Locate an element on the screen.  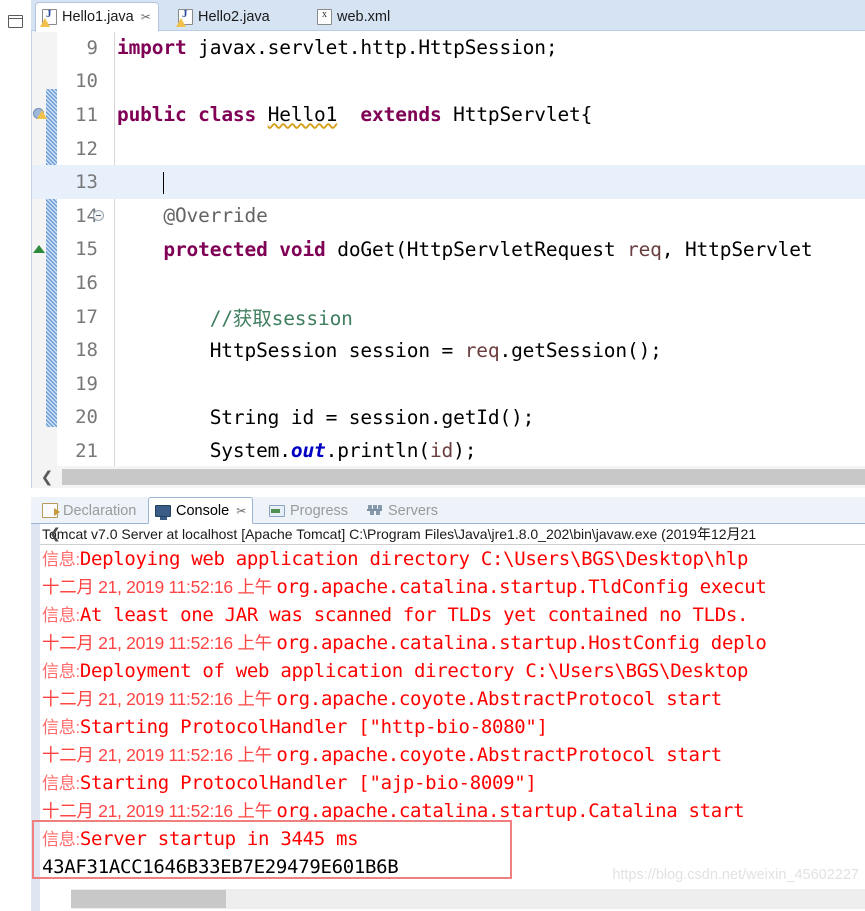
code-text: public class Hello1 extends HttpServlet{ is located at coordinates (348, 114).